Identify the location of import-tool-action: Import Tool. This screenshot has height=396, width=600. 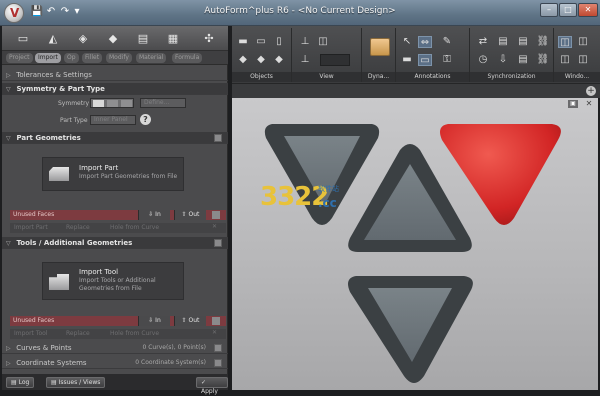
(30, 333).